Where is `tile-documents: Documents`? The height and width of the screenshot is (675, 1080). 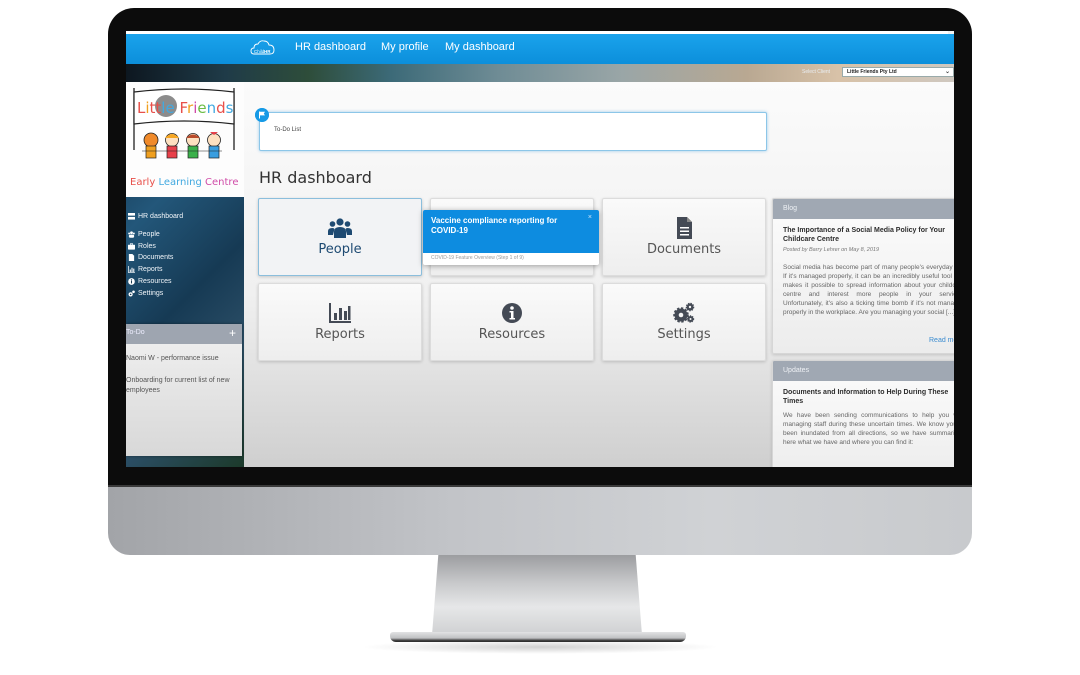 tile-documents: Documents is located at coordinates (684, 237).